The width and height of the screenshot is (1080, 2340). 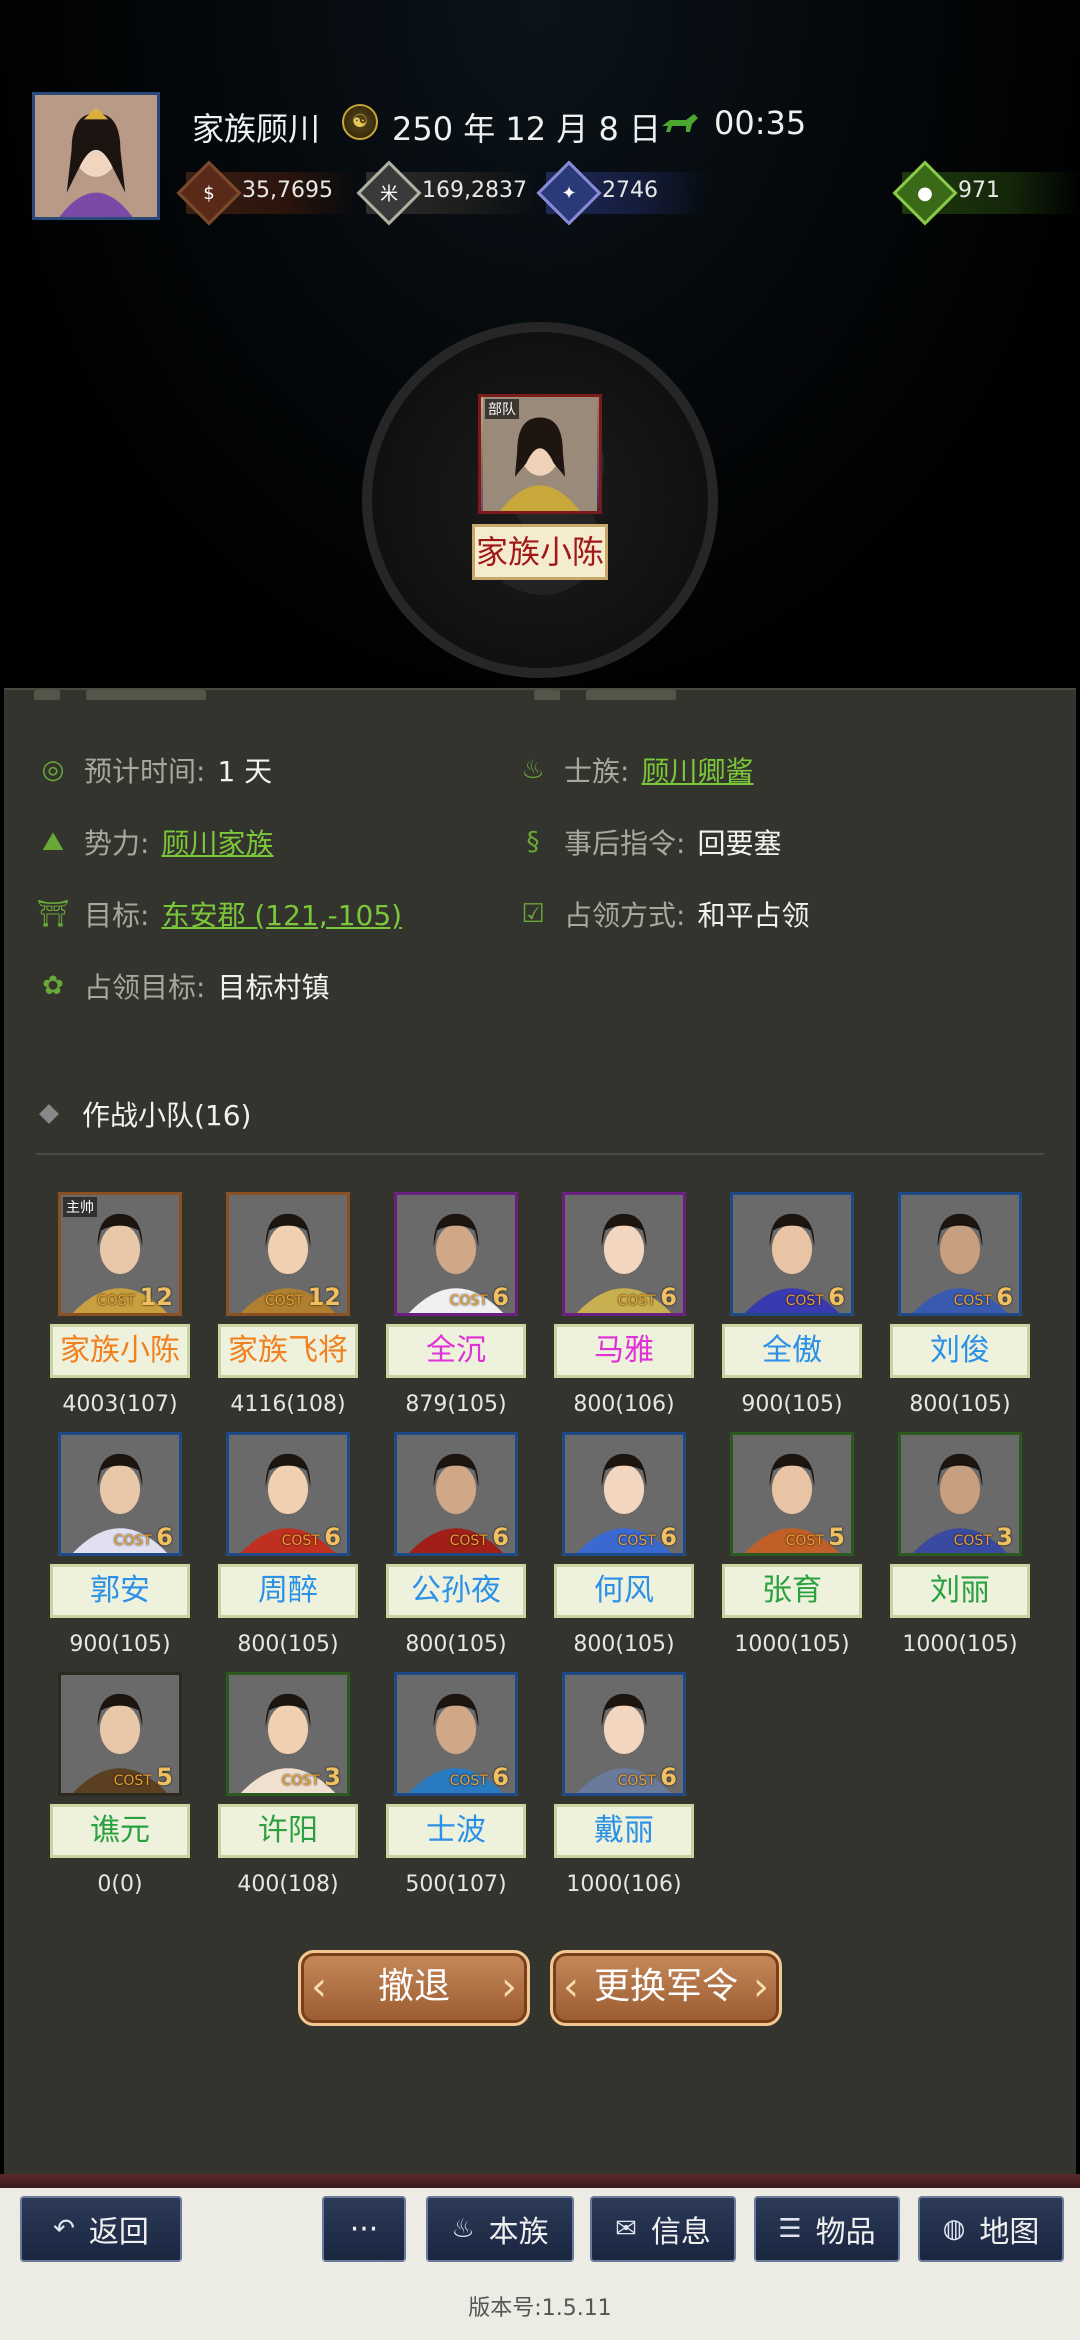 I want to click on occupy-mode-value: 和平占领, so click(x=753, y=915).